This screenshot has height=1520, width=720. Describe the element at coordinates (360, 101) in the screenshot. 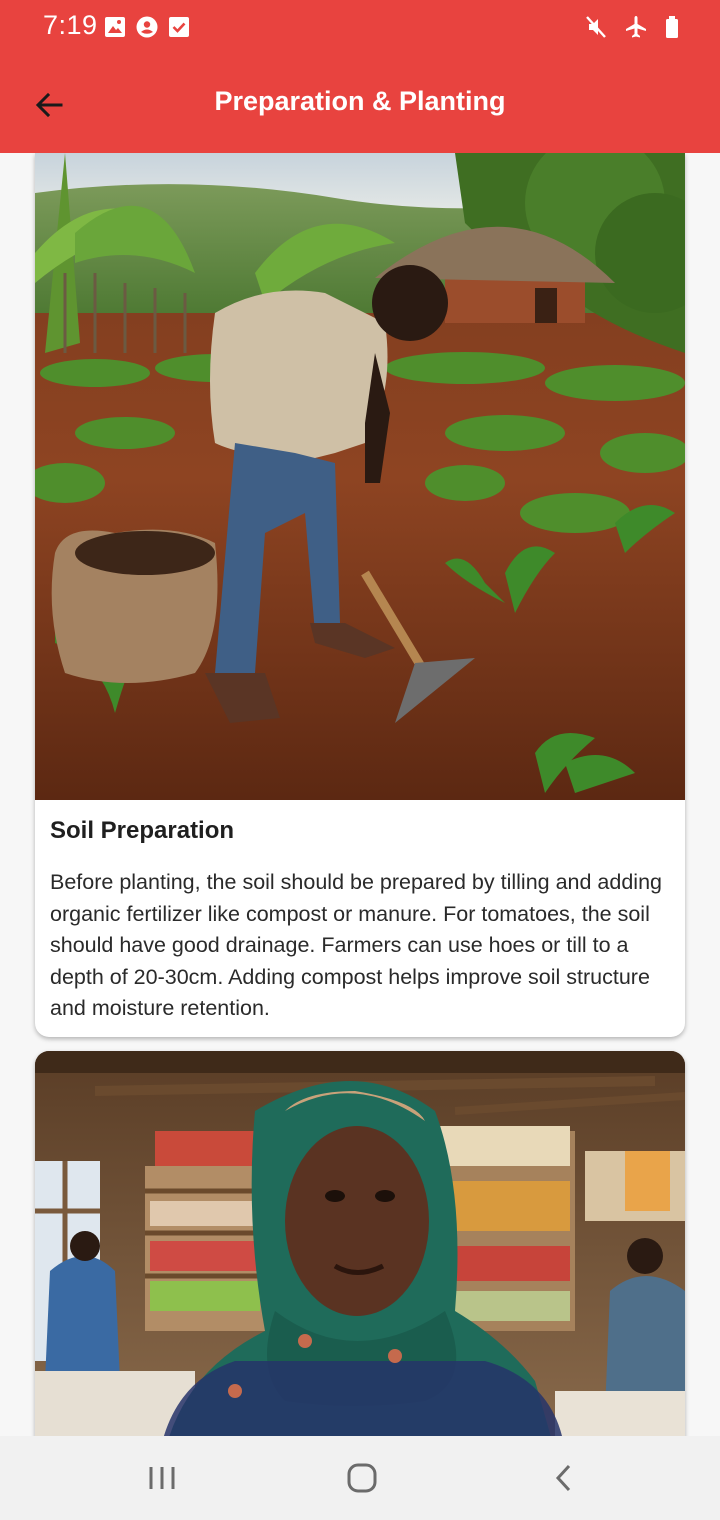

I see `page-title: Preparation & Planting` at that location.